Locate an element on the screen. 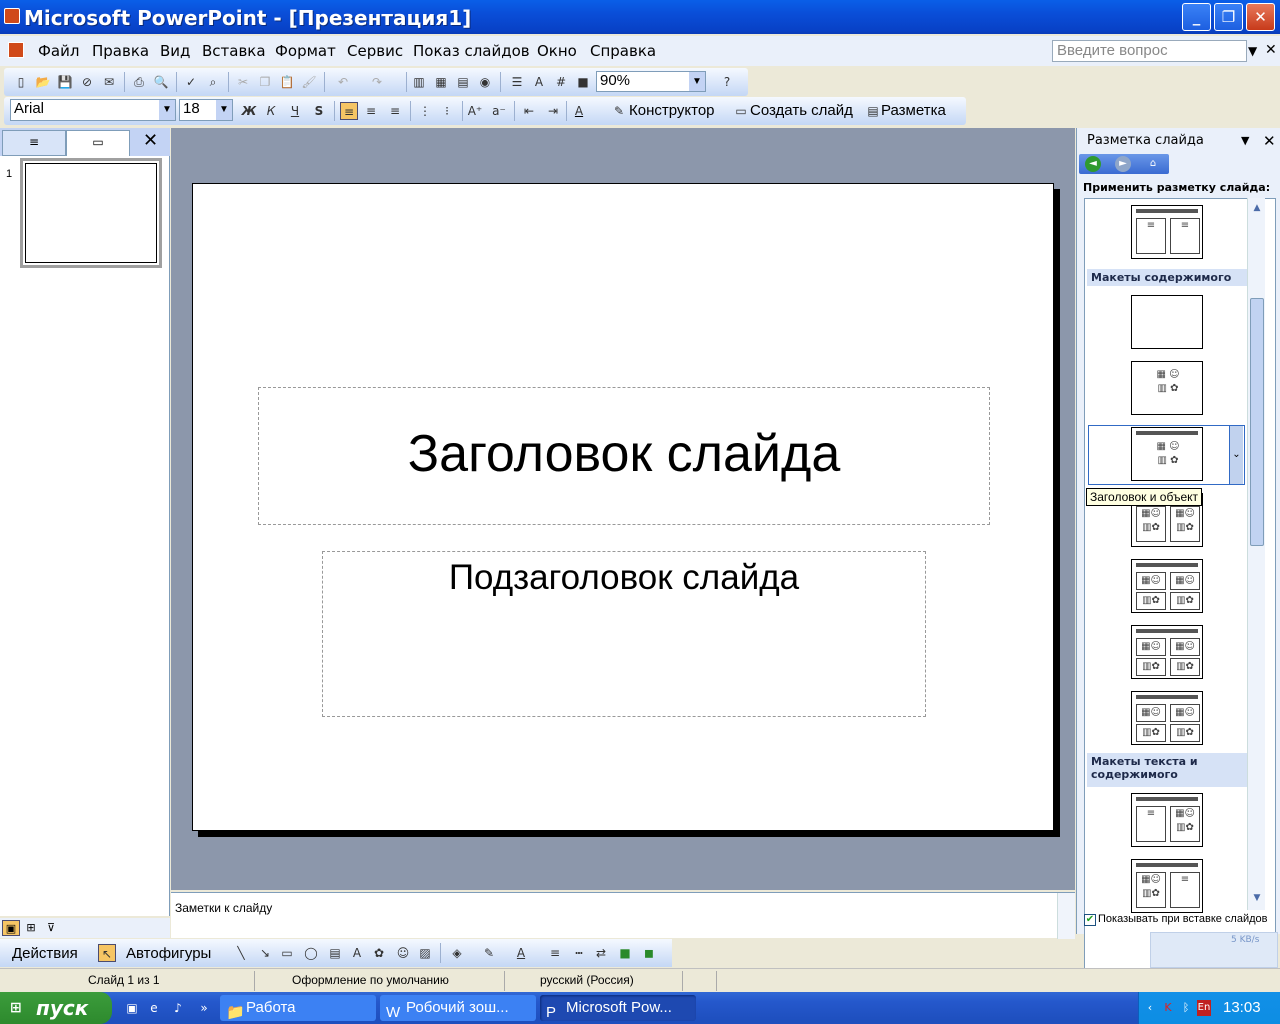 The image size is (1280, 1024). antivirus-icon: K is located at coordinates (1168, 1008).